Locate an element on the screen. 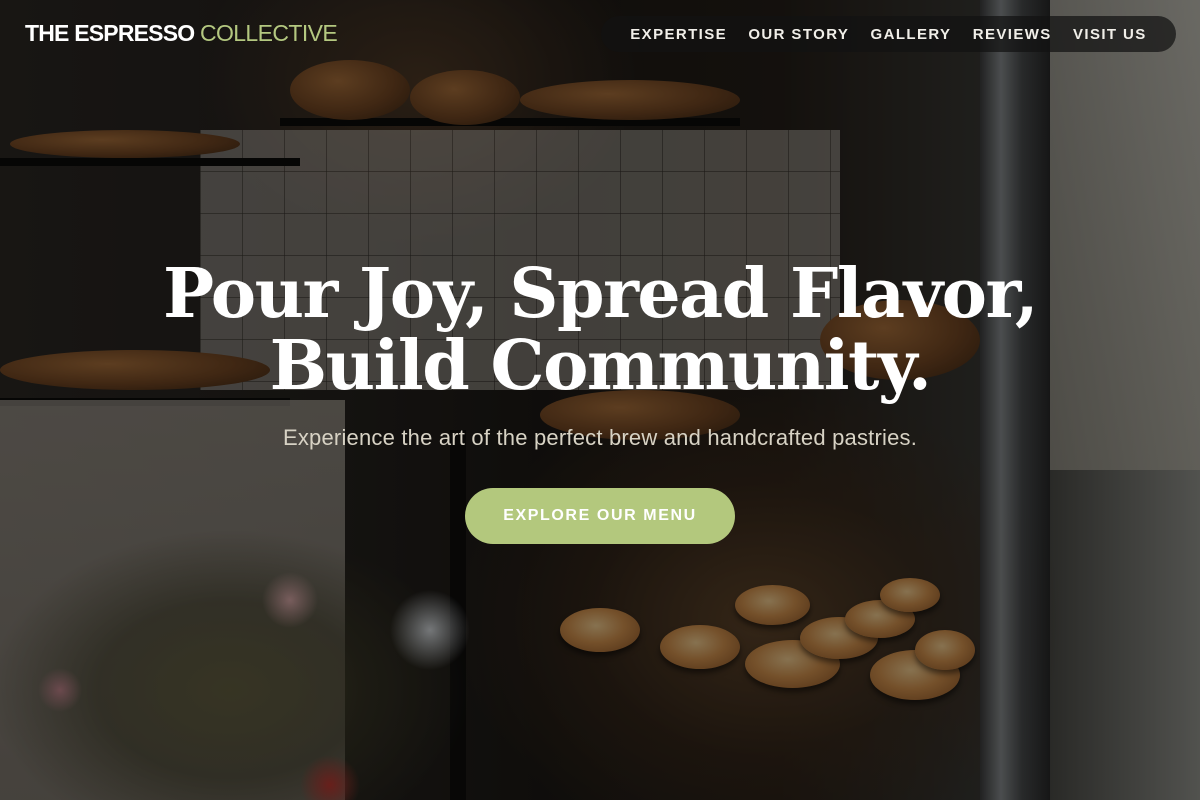  nav-link-reviews: REVIEWS is located at coordinates (1012, 34).